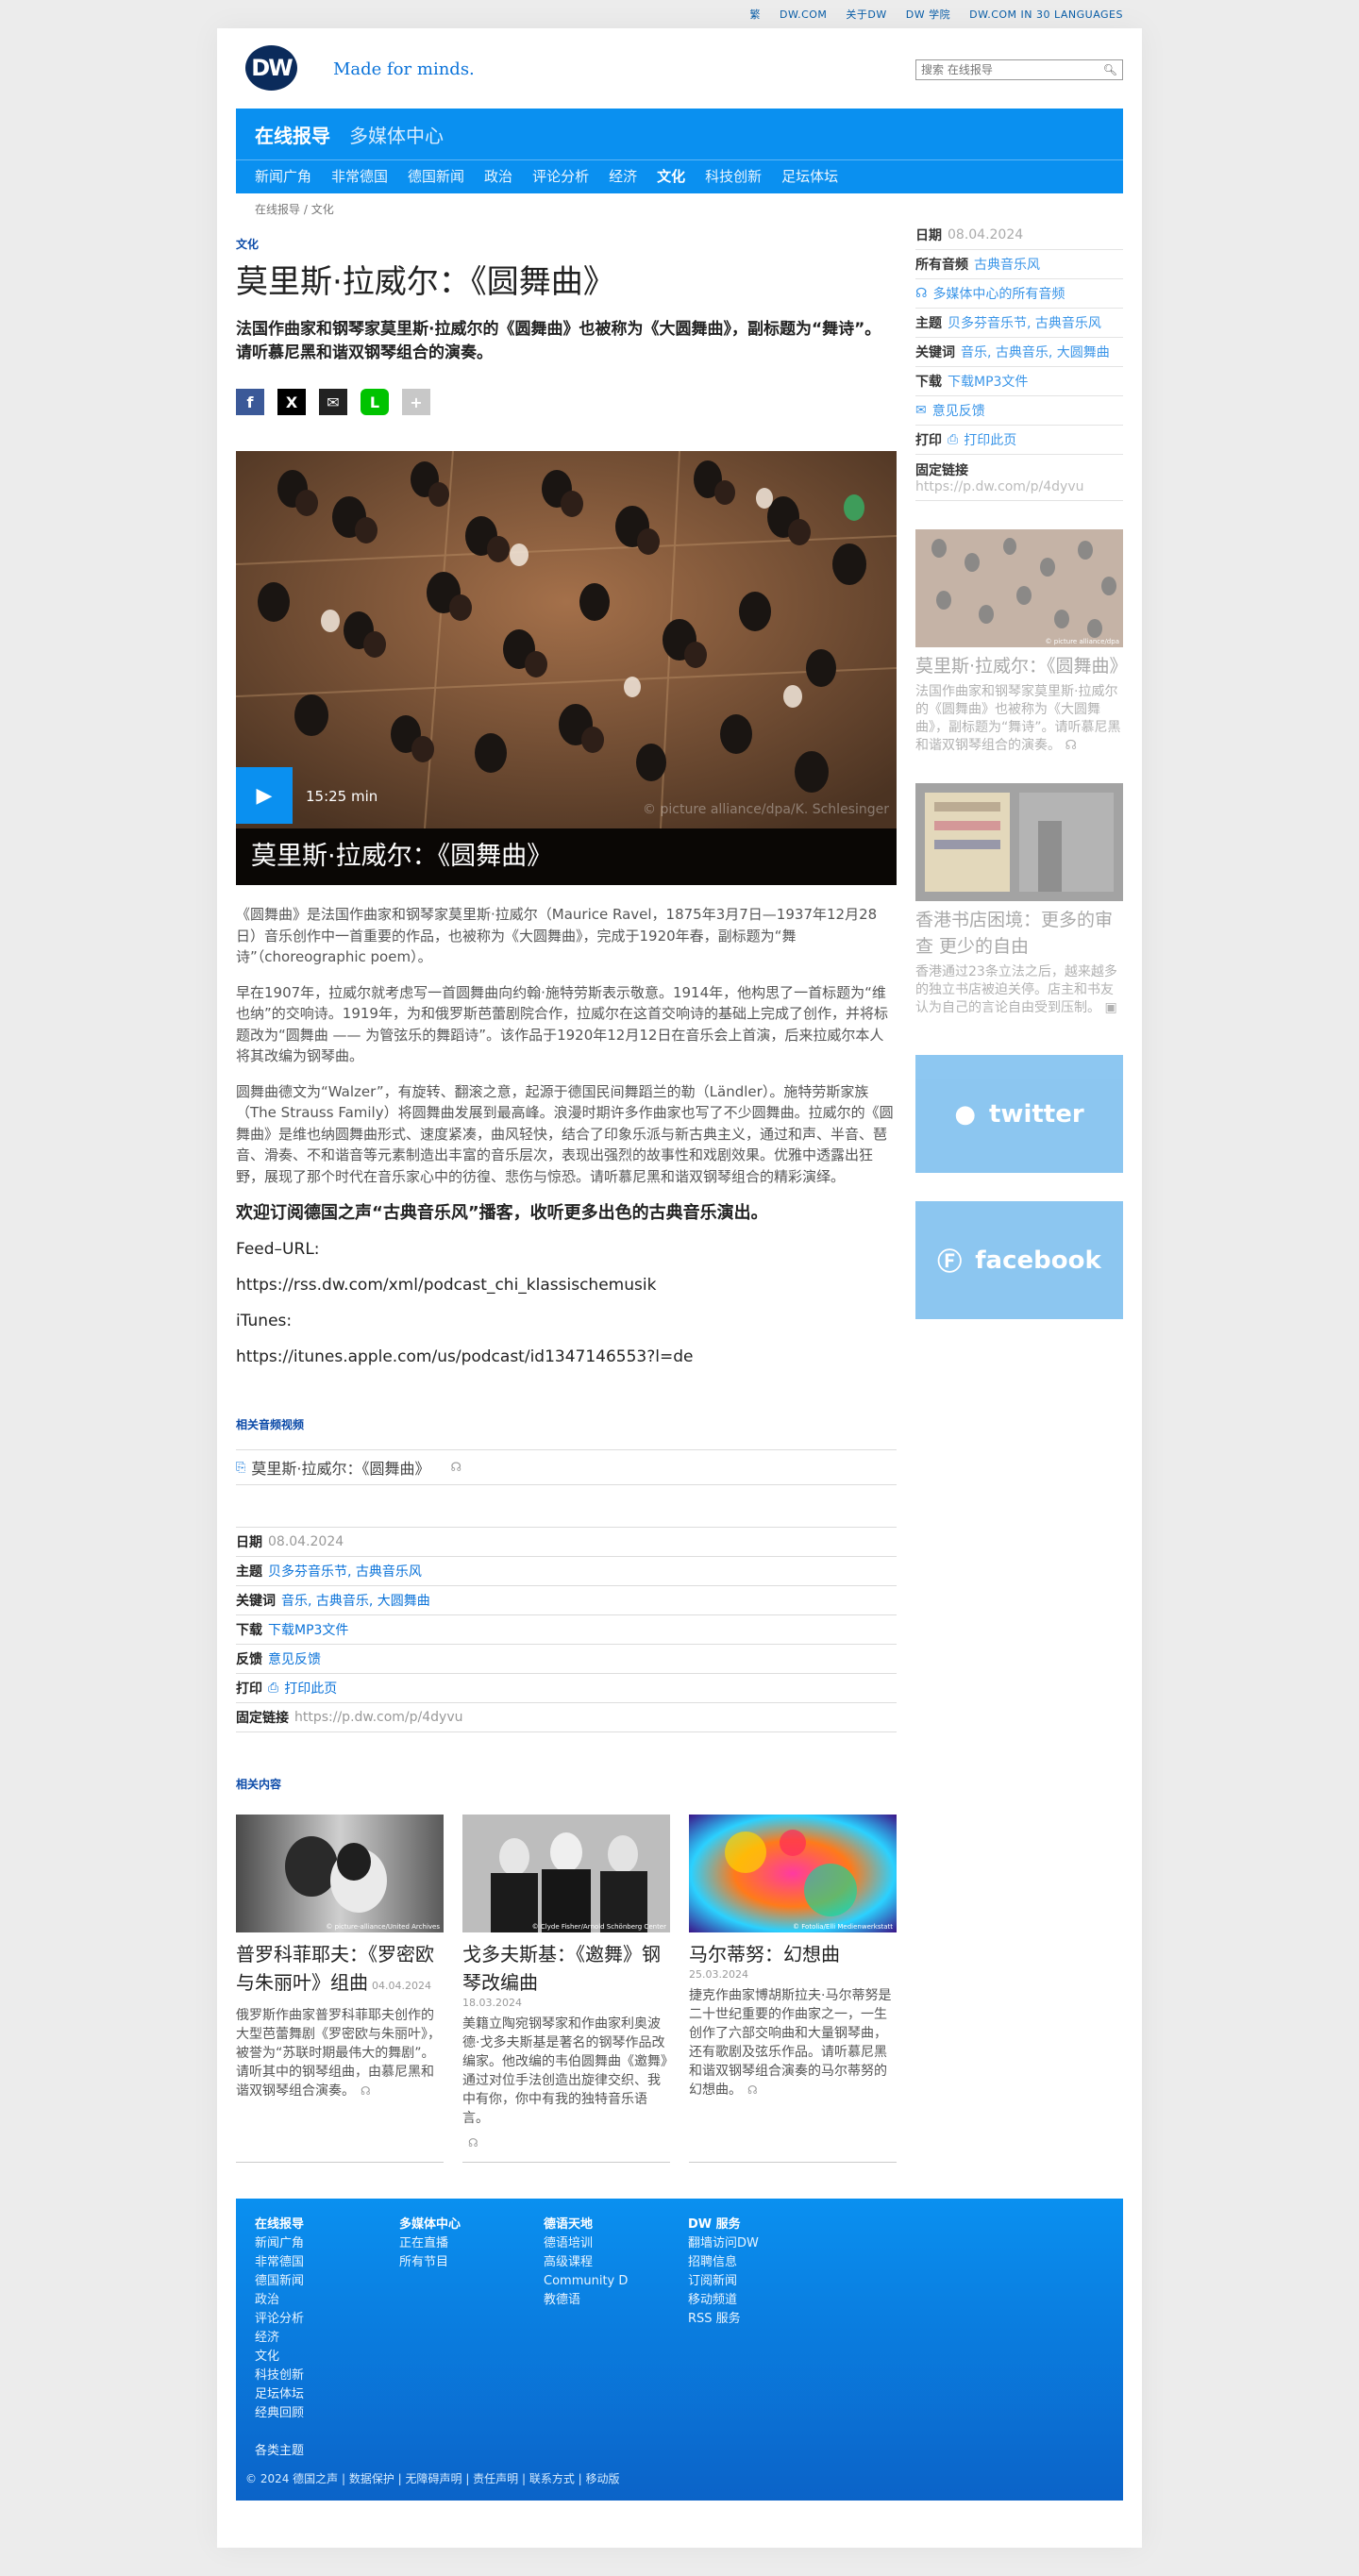 The width and height of the screenshot is (1359, 2576). I want to click on footer-link: 经济, so click(327, 2338).